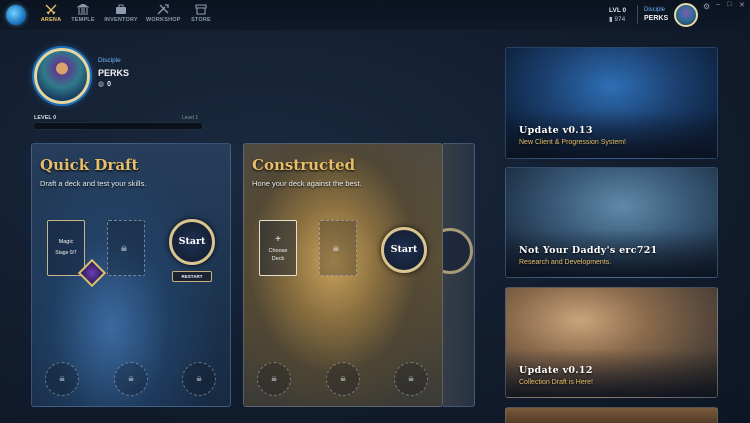 This screenshot has width=750, height=423. I want to click on maximize-icon: □, so click(729, 4).